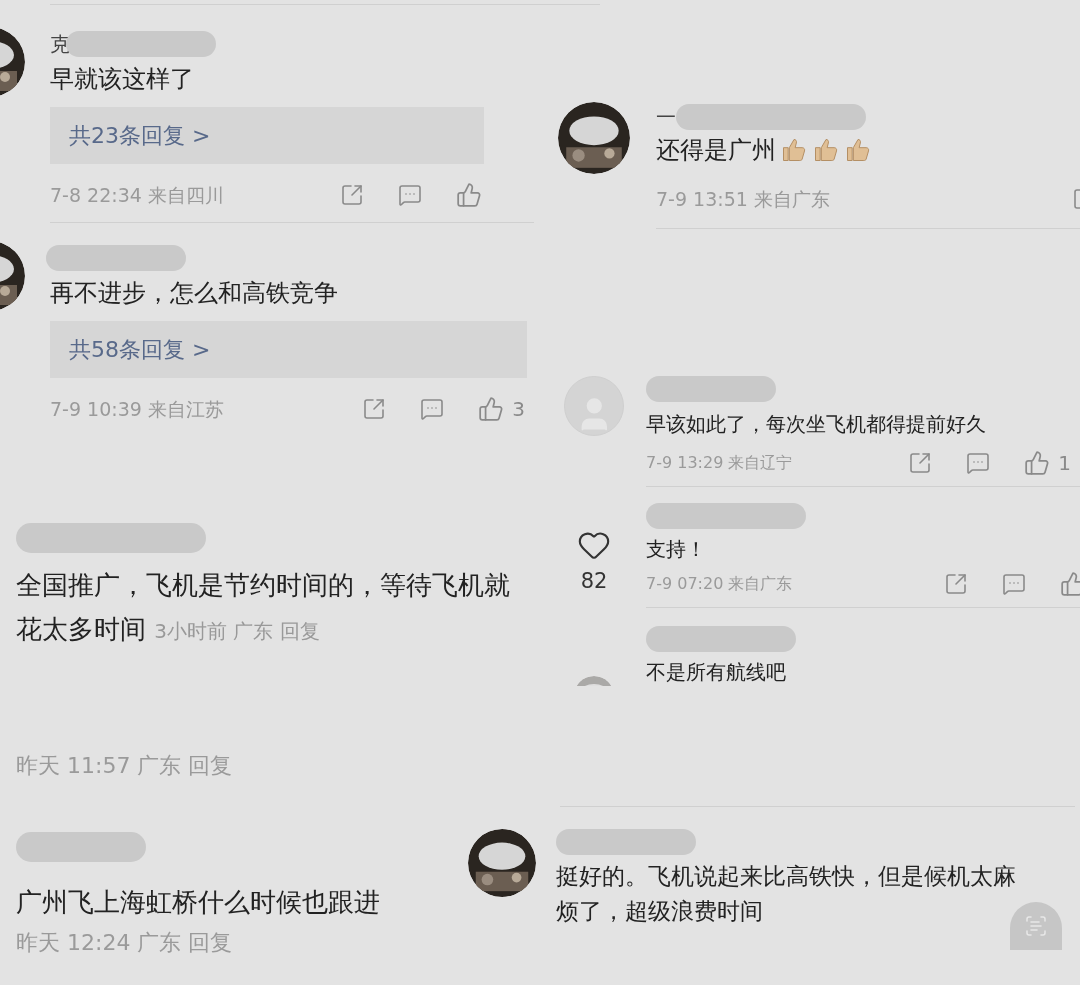 This screenshot has height=985, width=1080. I want to click on comment-meta: 7-8 22:34 来自四川, so click(137, 195).